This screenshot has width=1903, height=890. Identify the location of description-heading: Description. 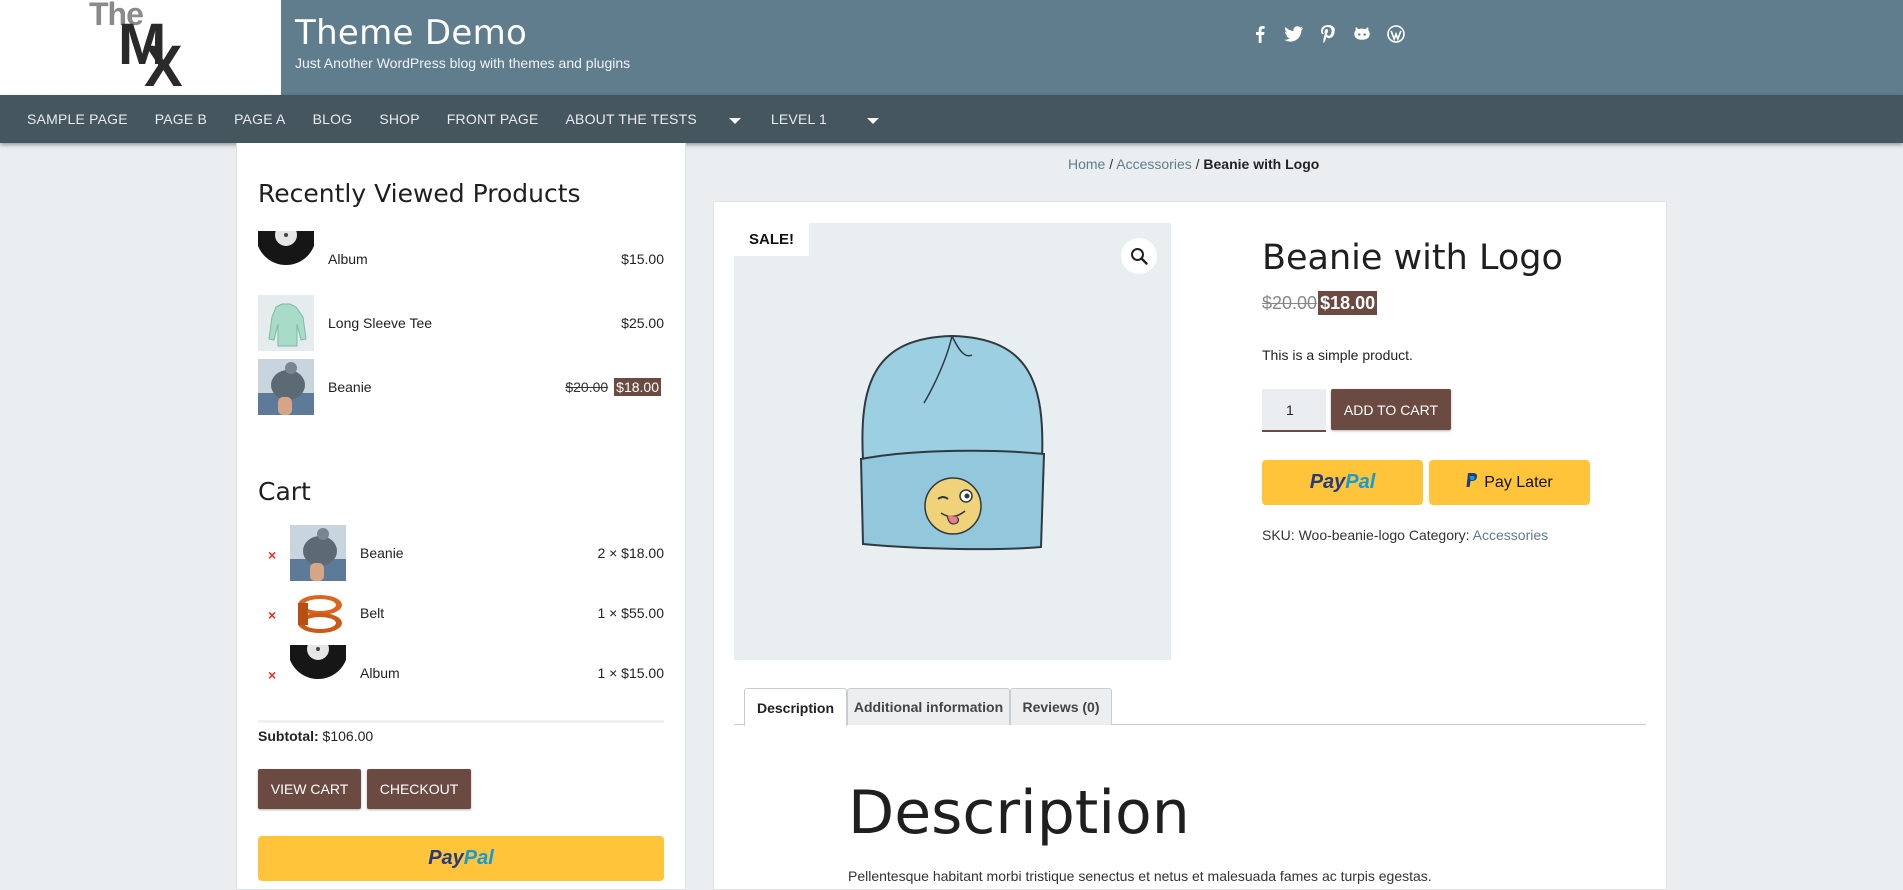
(1019, 813).